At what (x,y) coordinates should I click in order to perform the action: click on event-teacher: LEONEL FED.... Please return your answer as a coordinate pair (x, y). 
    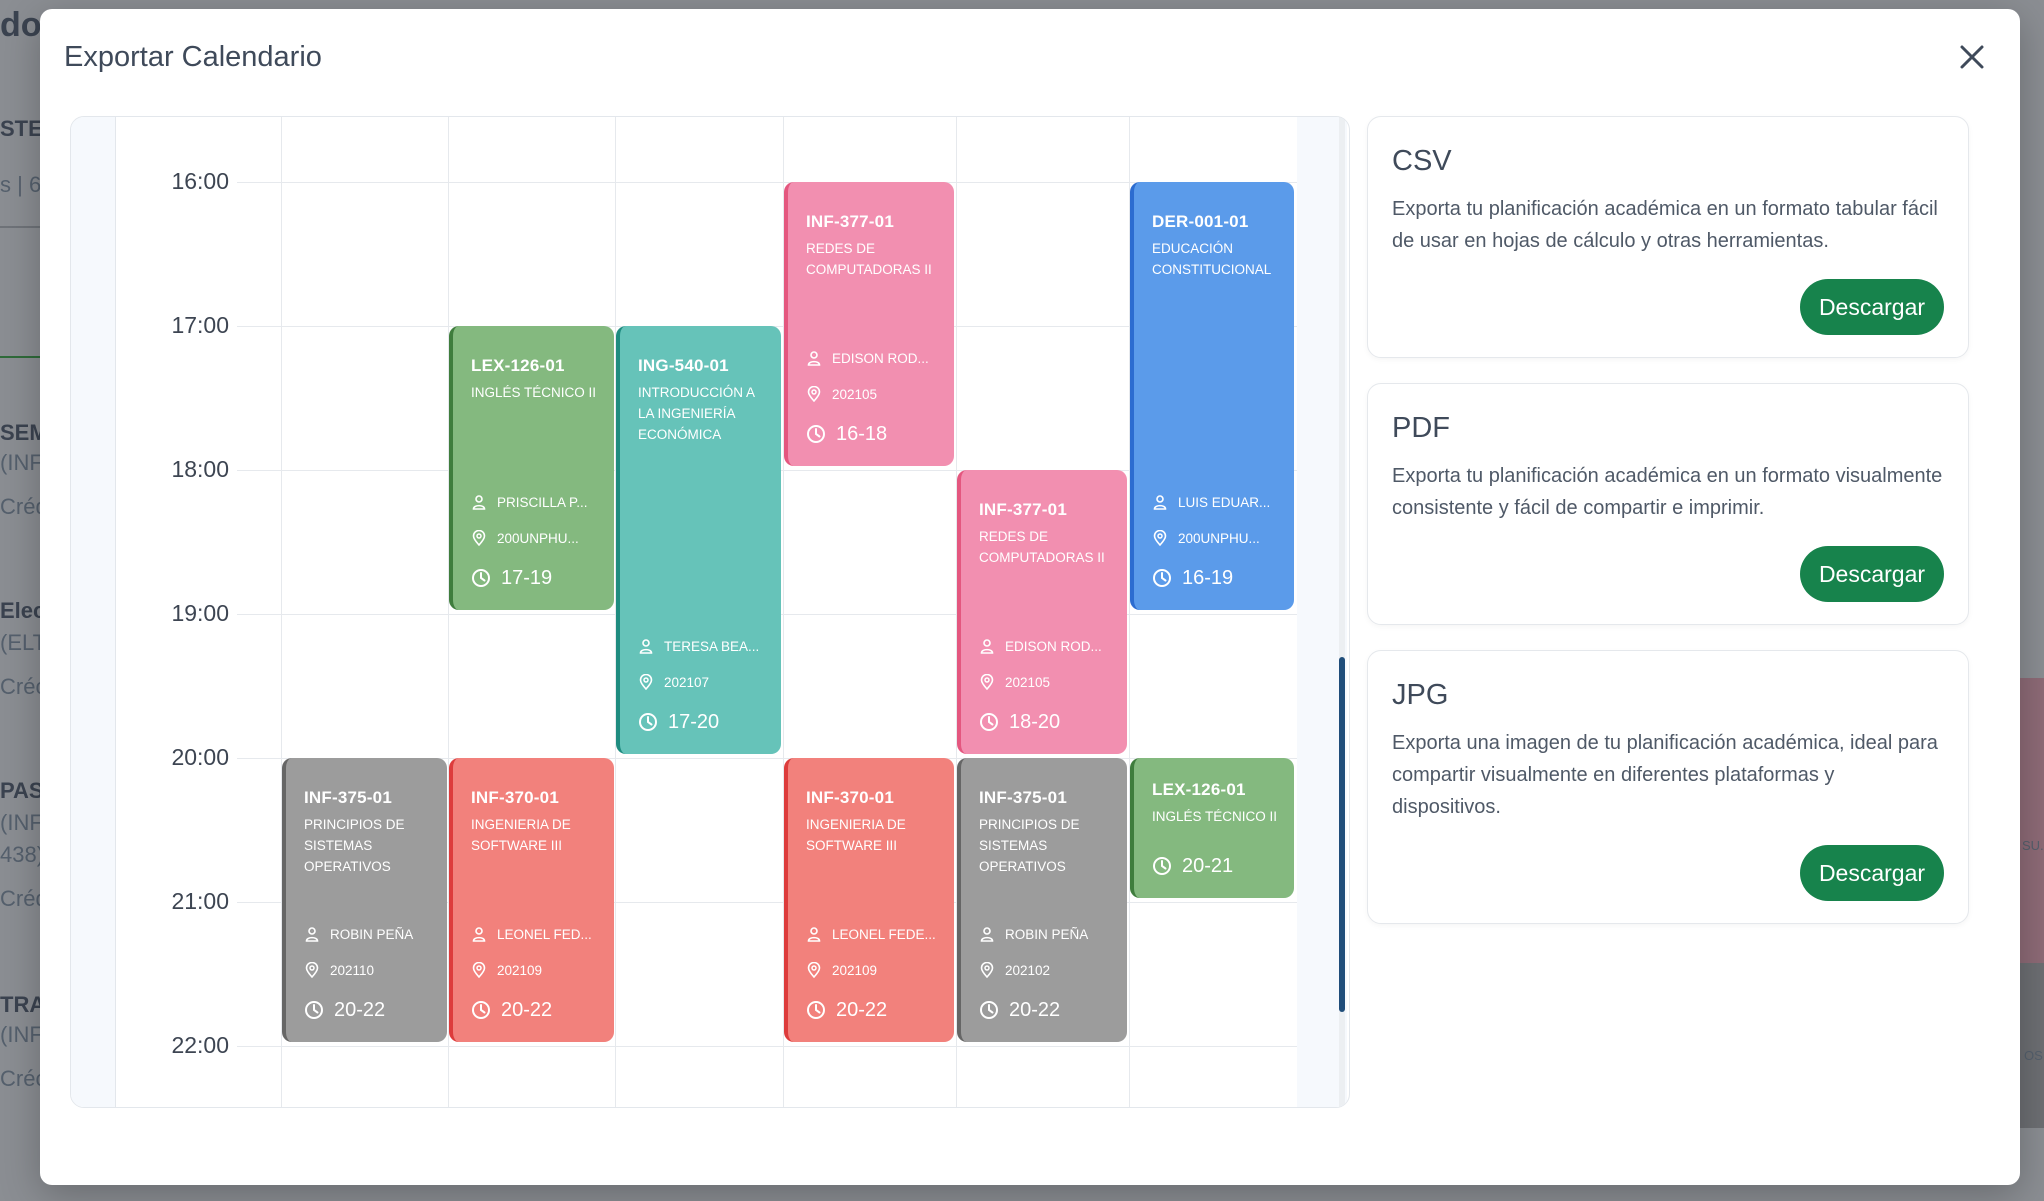
    Looking at the image, I should click on (544, 934).